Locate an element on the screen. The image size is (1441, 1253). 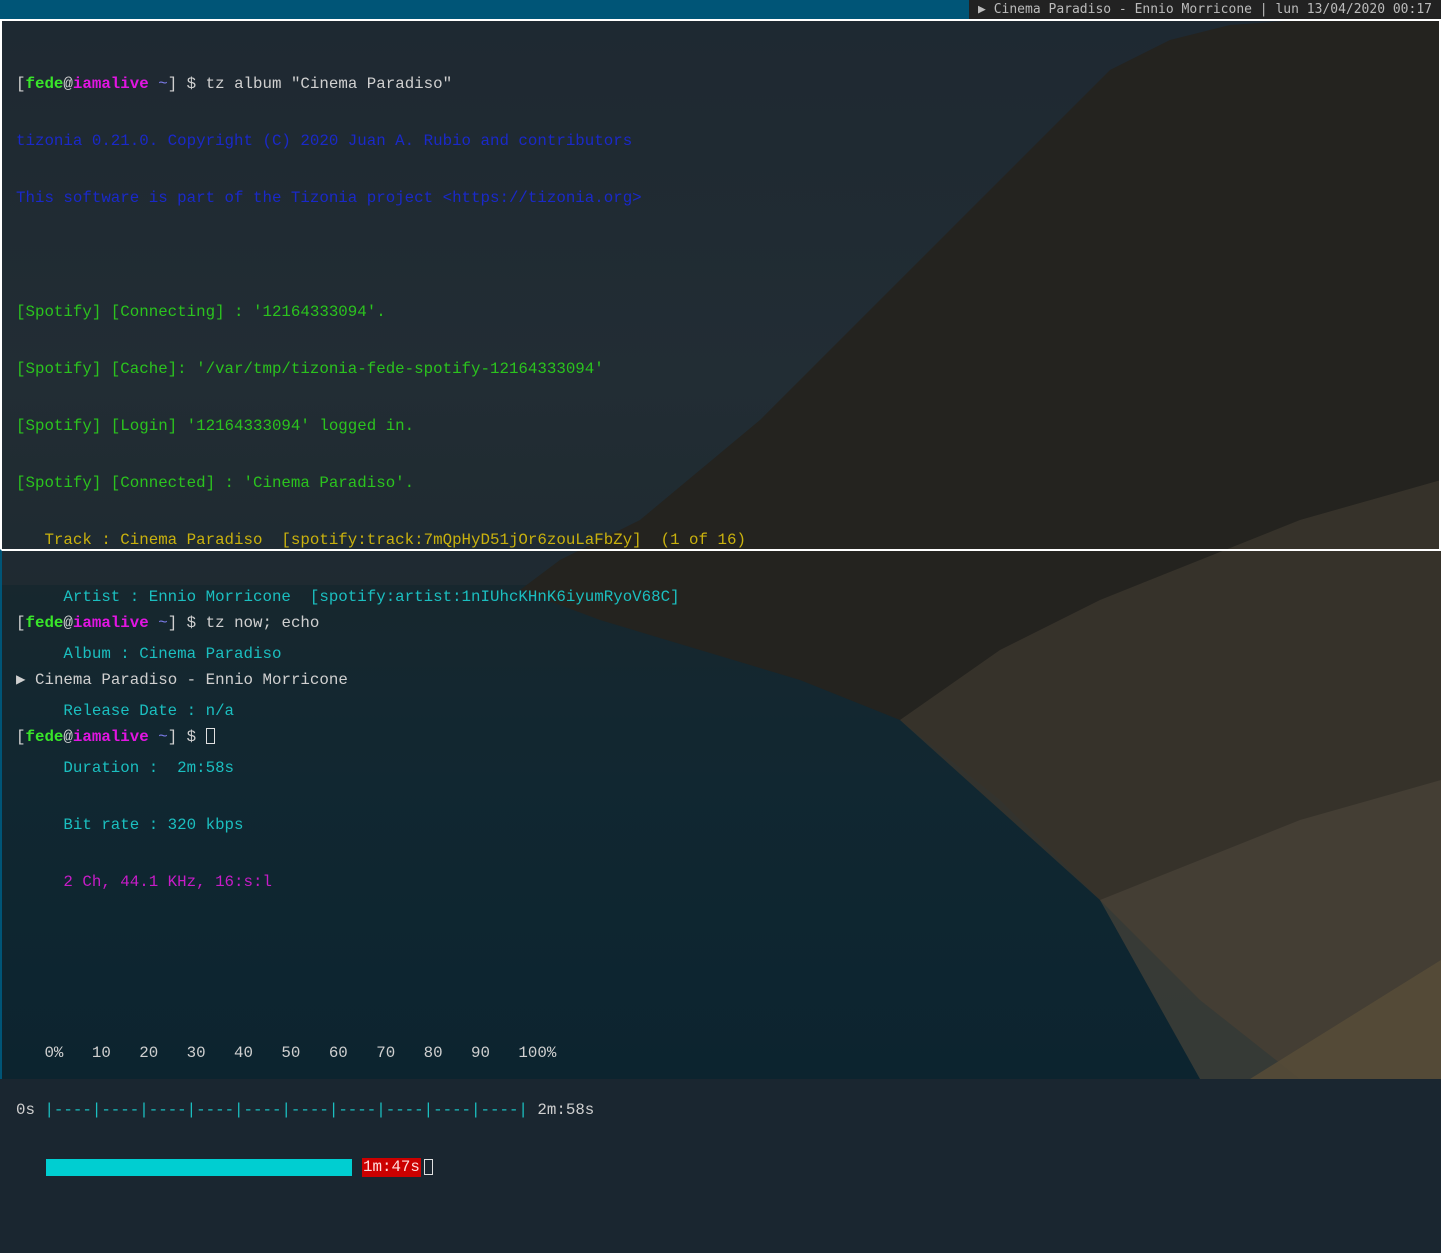
track-total-time: 2m:58s is located at coordinates (561, 1110).